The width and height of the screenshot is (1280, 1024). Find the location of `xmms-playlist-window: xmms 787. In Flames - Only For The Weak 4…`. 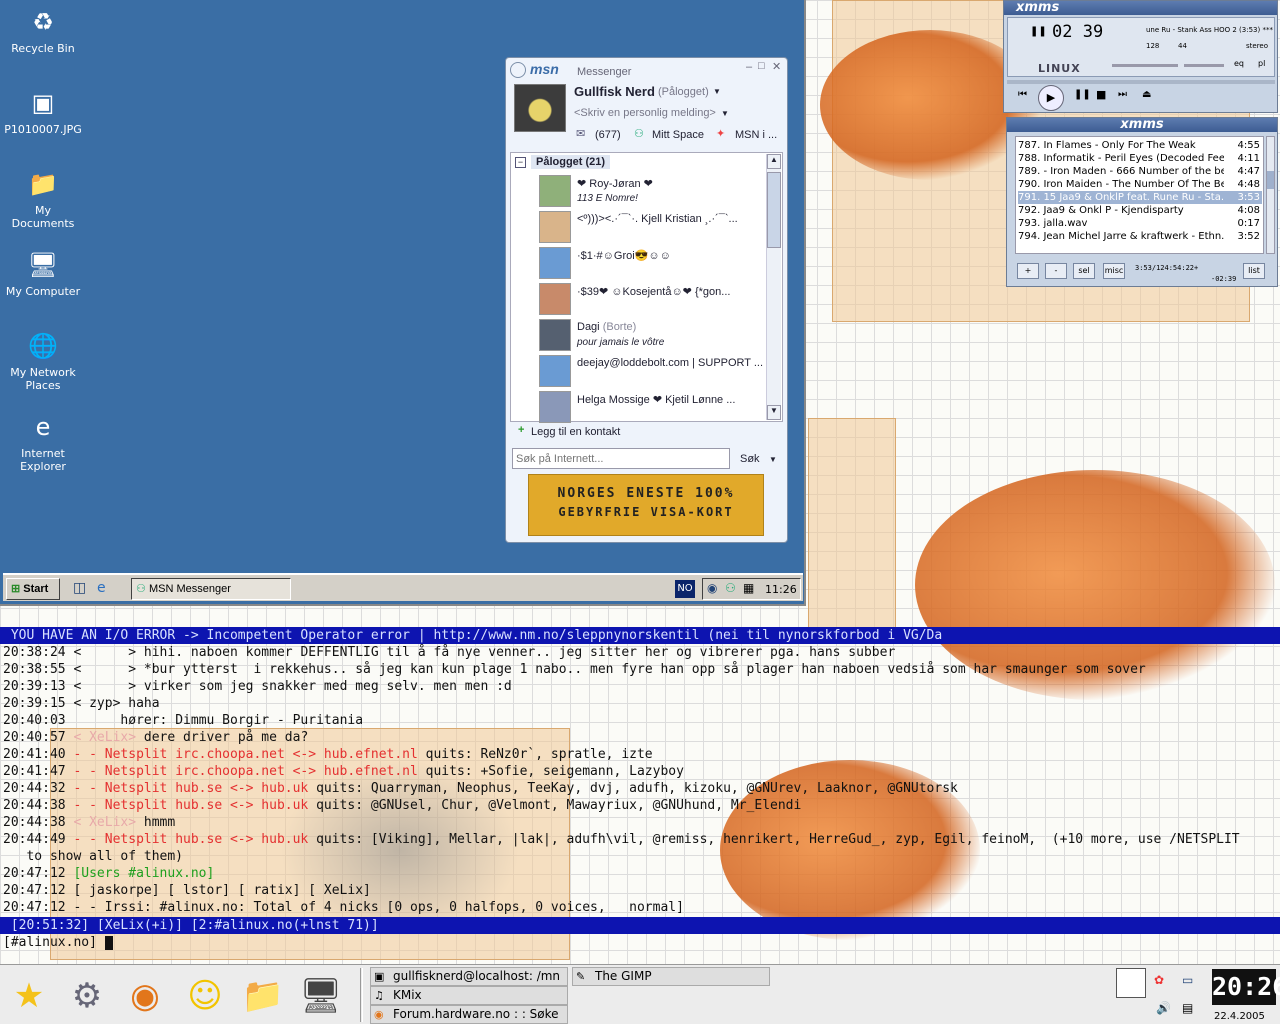

xmms-playlist-window: xmms 787. In Flames - Only For The Weak 4… is located at coordinates (1142, 202).